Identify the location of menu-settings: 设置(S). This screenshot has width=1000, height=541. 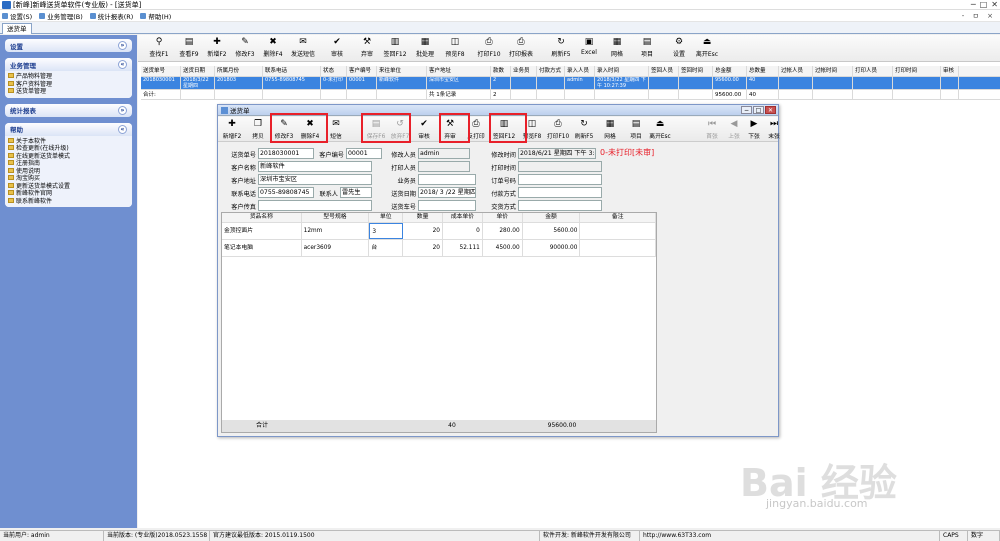
(17, 16).